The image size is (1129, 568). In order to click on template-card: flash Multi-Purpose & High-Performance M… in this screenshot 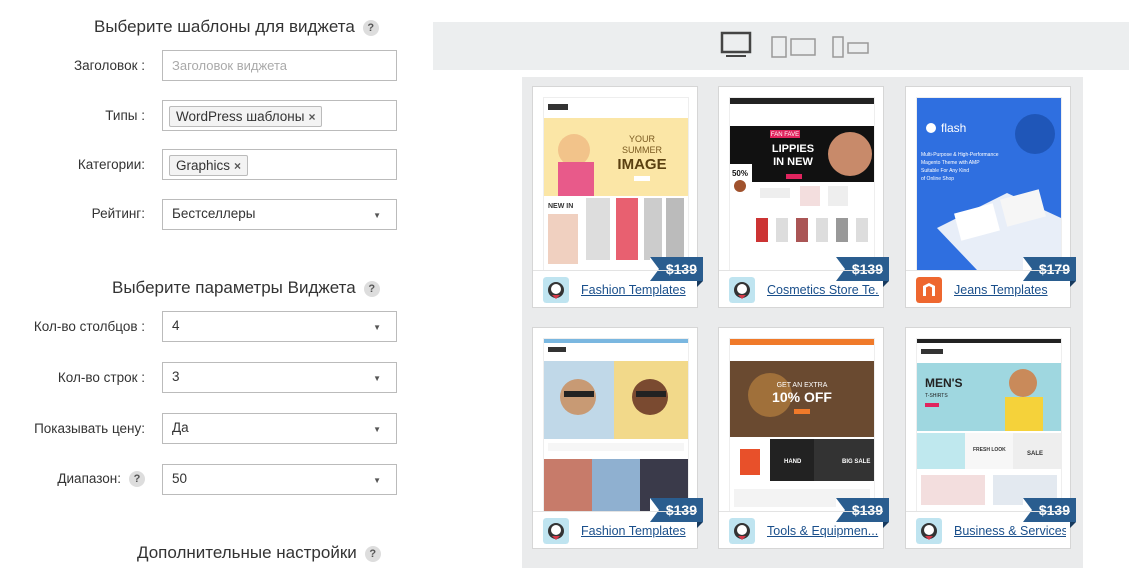, I will do `click(991, 197)`.